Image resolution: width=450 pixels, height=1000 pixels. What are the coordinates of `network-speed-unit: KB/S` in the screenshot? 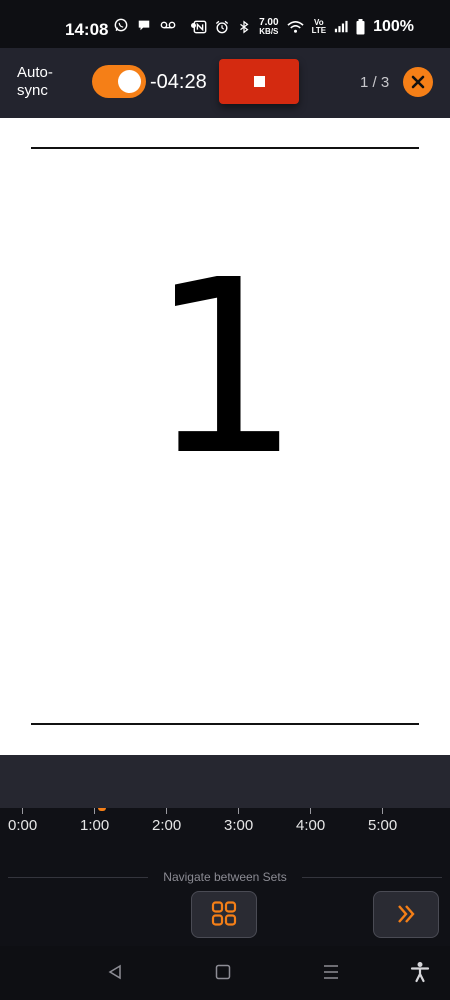 It's located at (269, 31).